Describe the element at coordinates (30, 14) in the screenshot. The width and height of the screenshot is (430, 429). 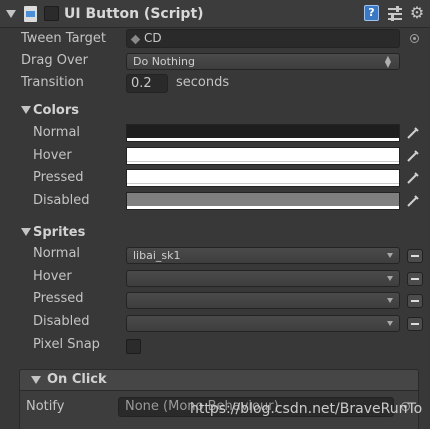
I see `script-icon` at that location.